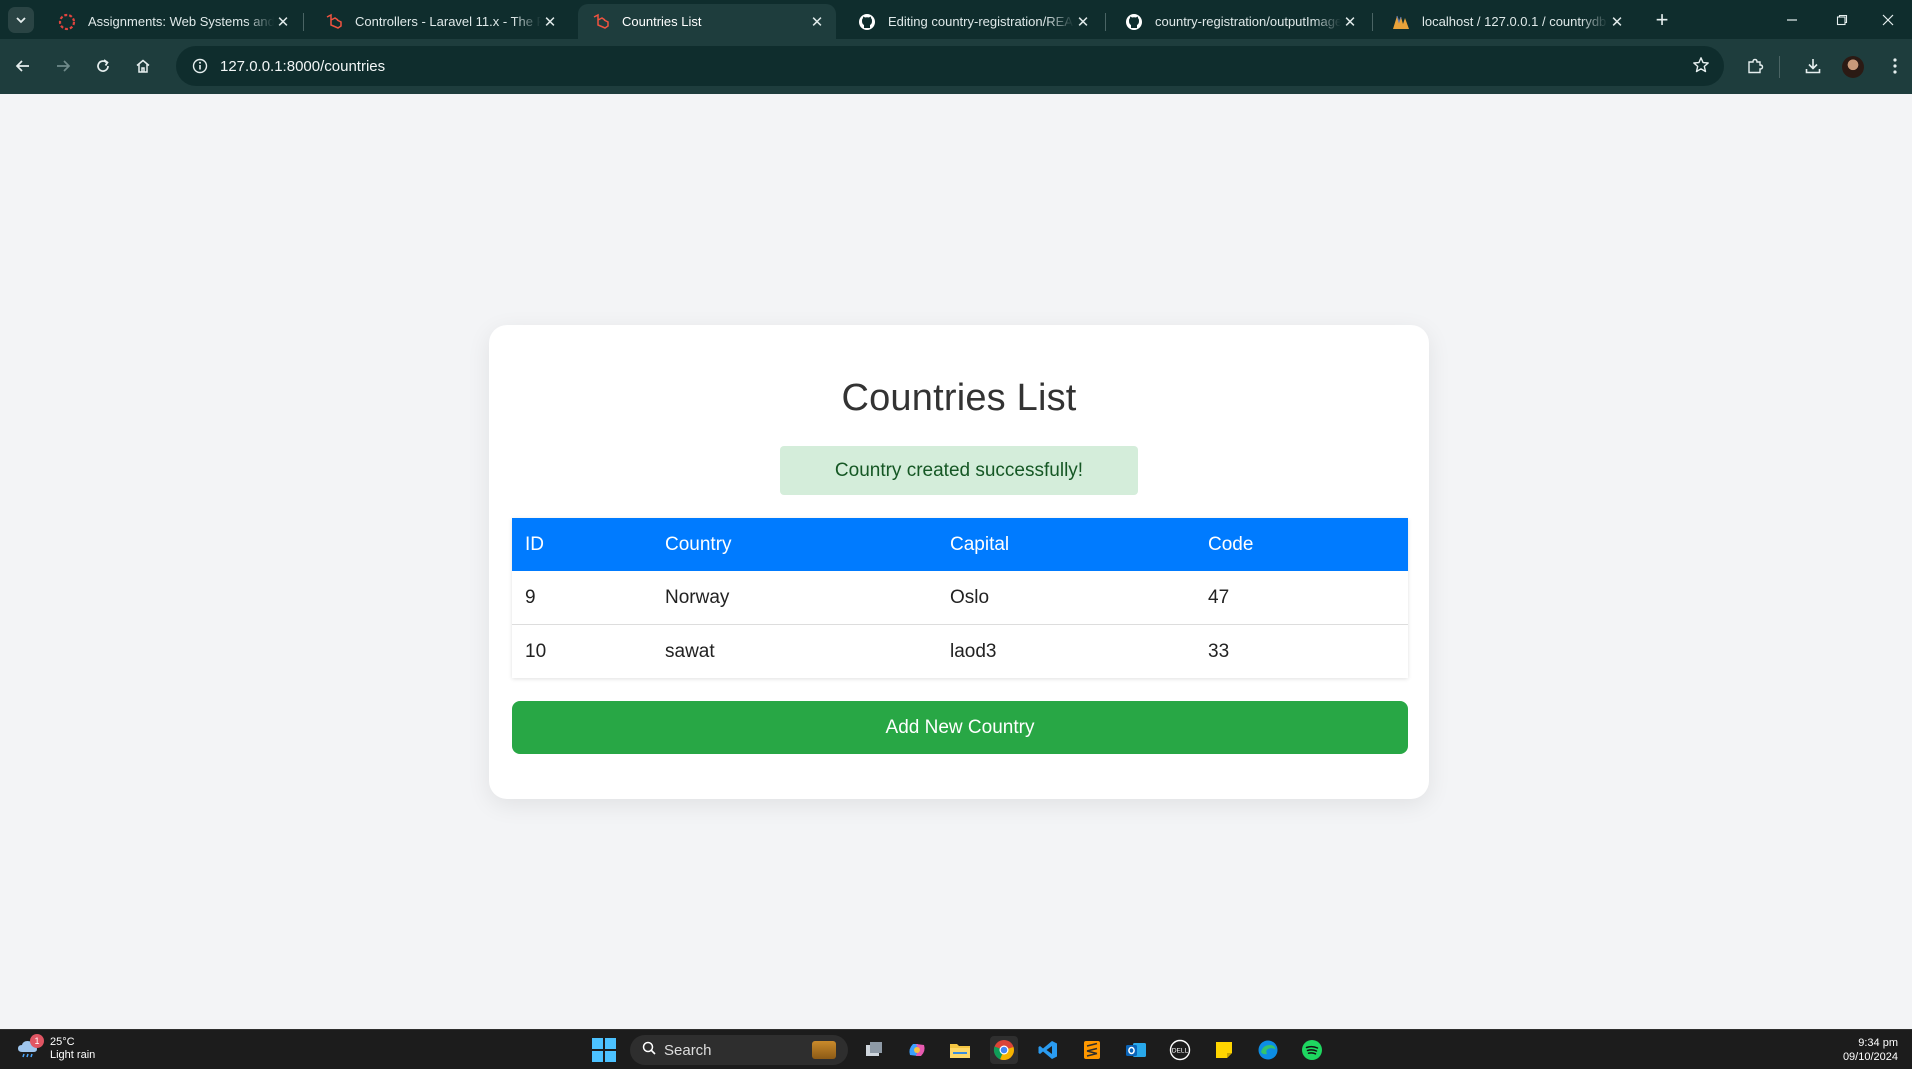 Image resolution: width=1912 pixels, height=1069 pixels. Describe the element at coordinates (1701, 67) in the screenshot. I see `bookmark-star-icon` at that location.